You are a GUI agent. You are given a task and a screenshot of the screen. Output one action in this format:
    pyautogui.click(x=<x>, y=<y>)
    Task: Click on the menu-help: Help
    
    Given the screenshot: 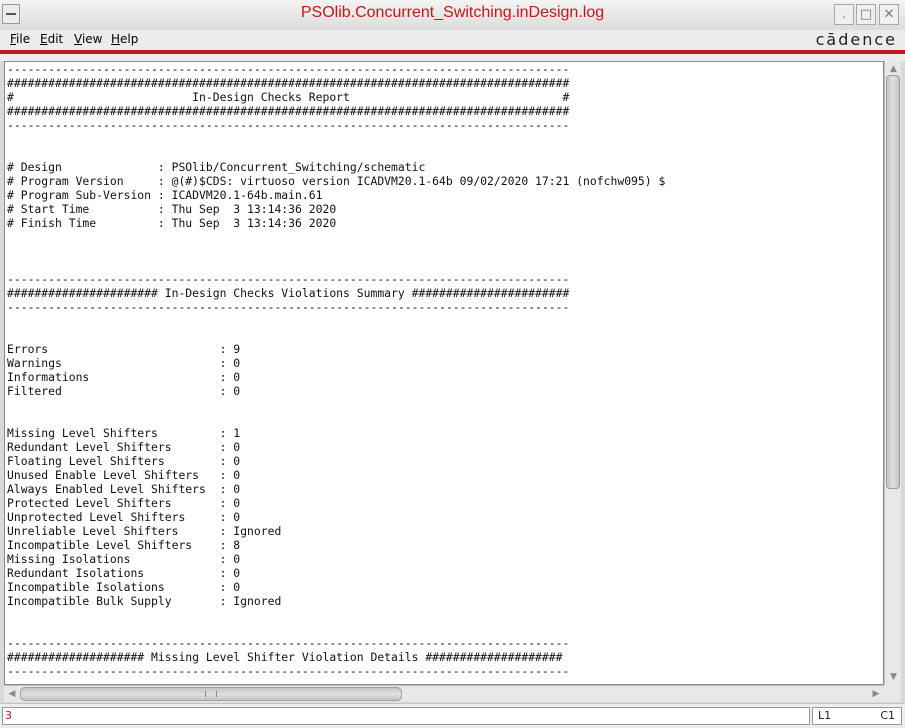 What is the action you would take?
    pyautogui.click(x=124, y=39)
    